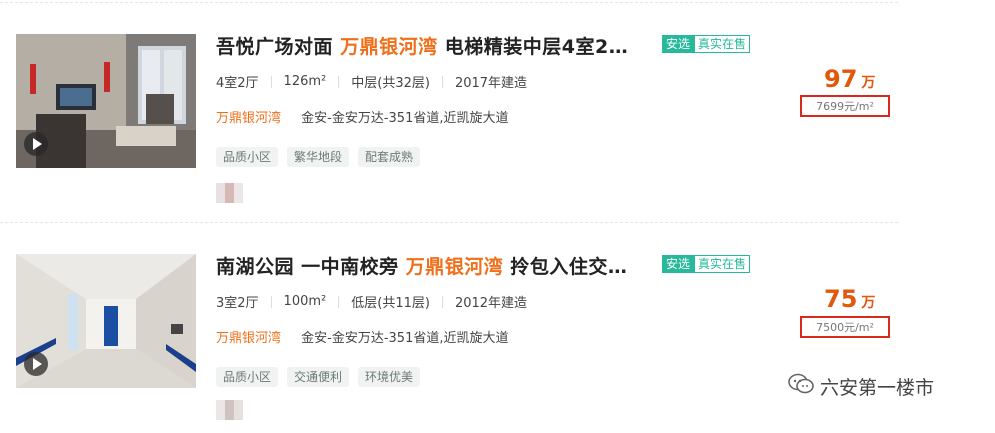  I want to click on feature-tags: 品质小区 交通便利 环境优美, so click(318, 377).